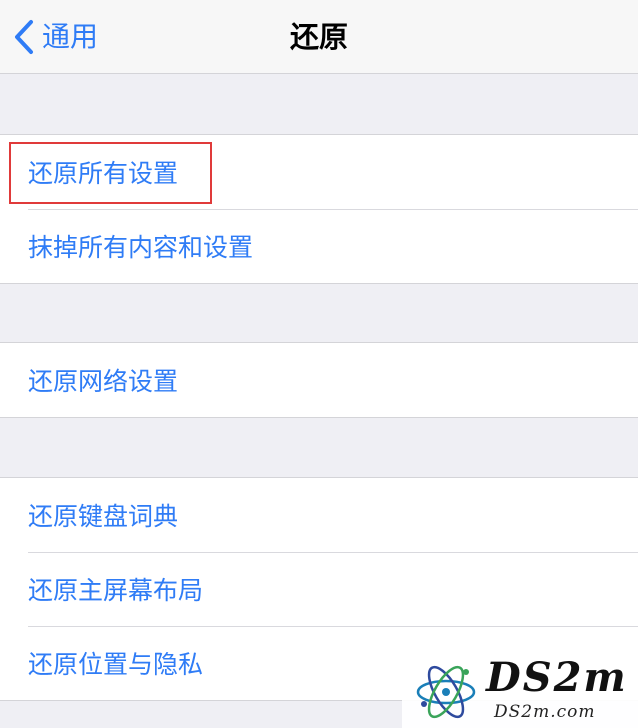  I want to click on row-label: 还原位置与隐私, so click(116, 664).